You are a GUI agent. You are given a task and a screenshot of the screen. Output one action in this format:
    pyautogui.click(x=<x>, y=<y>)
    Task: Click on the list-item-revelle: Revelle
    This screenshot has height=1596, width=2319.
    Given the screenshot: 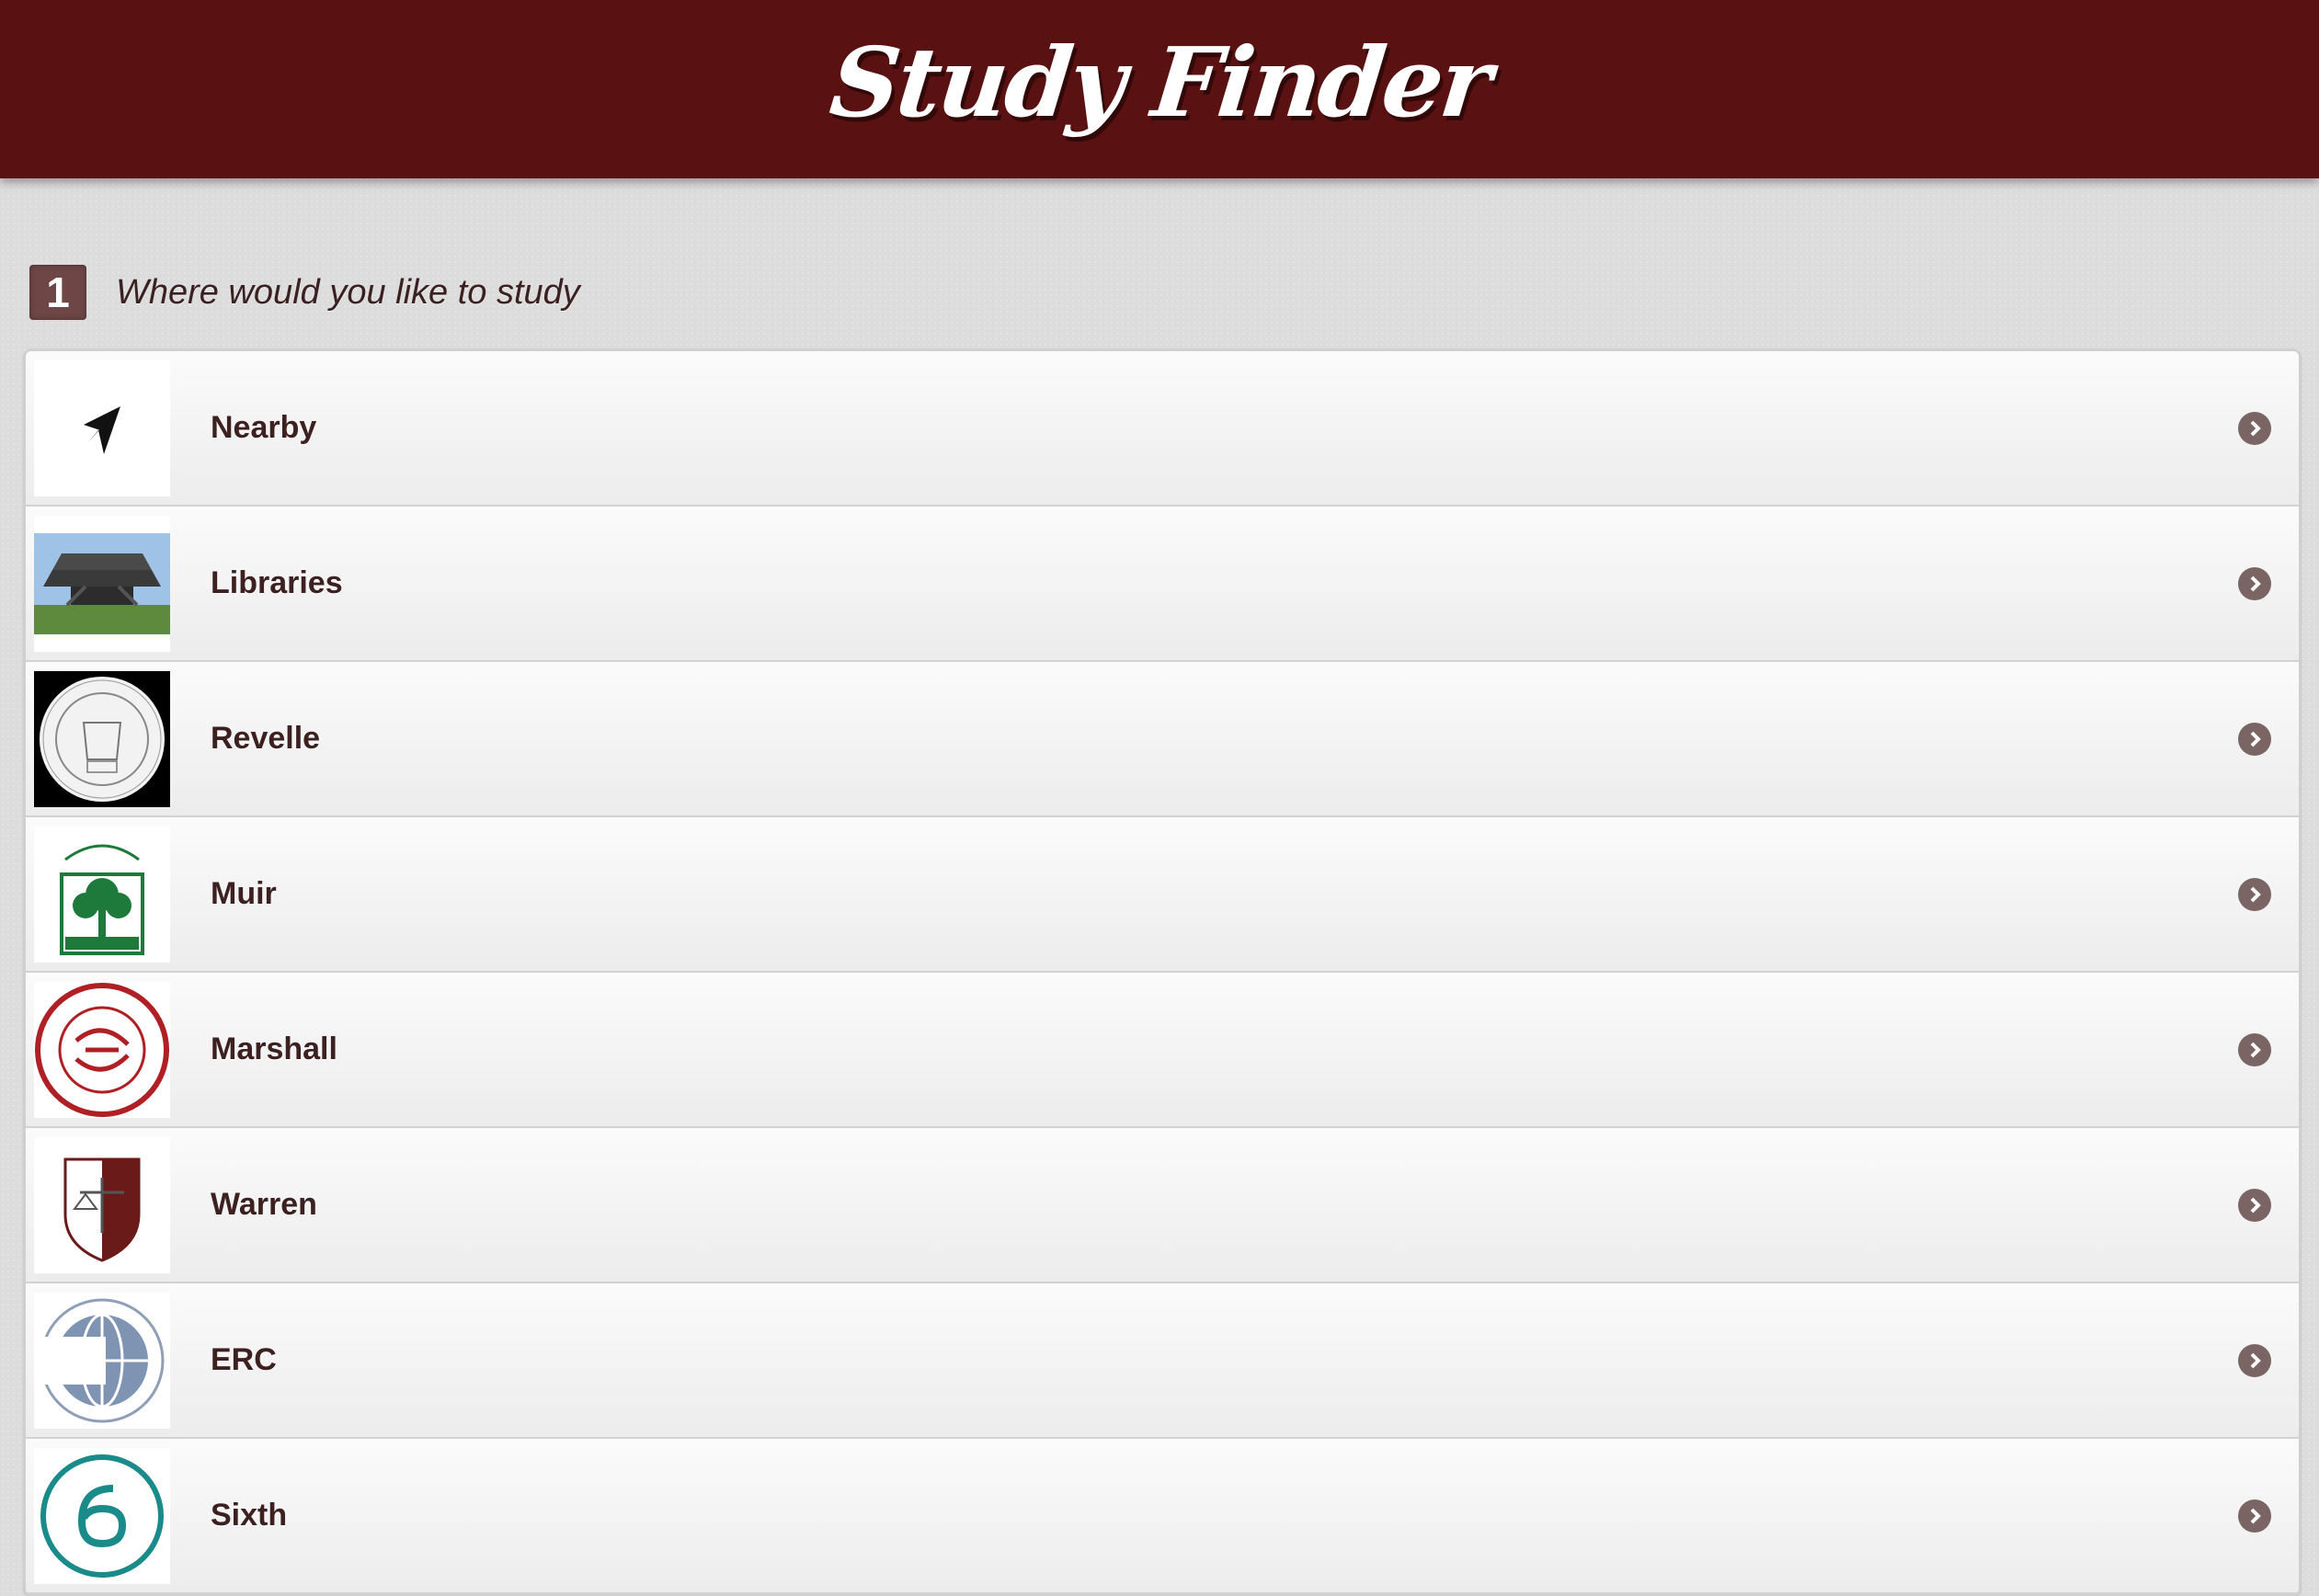 What is the action you would take?
    pyautogui.click(x=1162, y=739)
    